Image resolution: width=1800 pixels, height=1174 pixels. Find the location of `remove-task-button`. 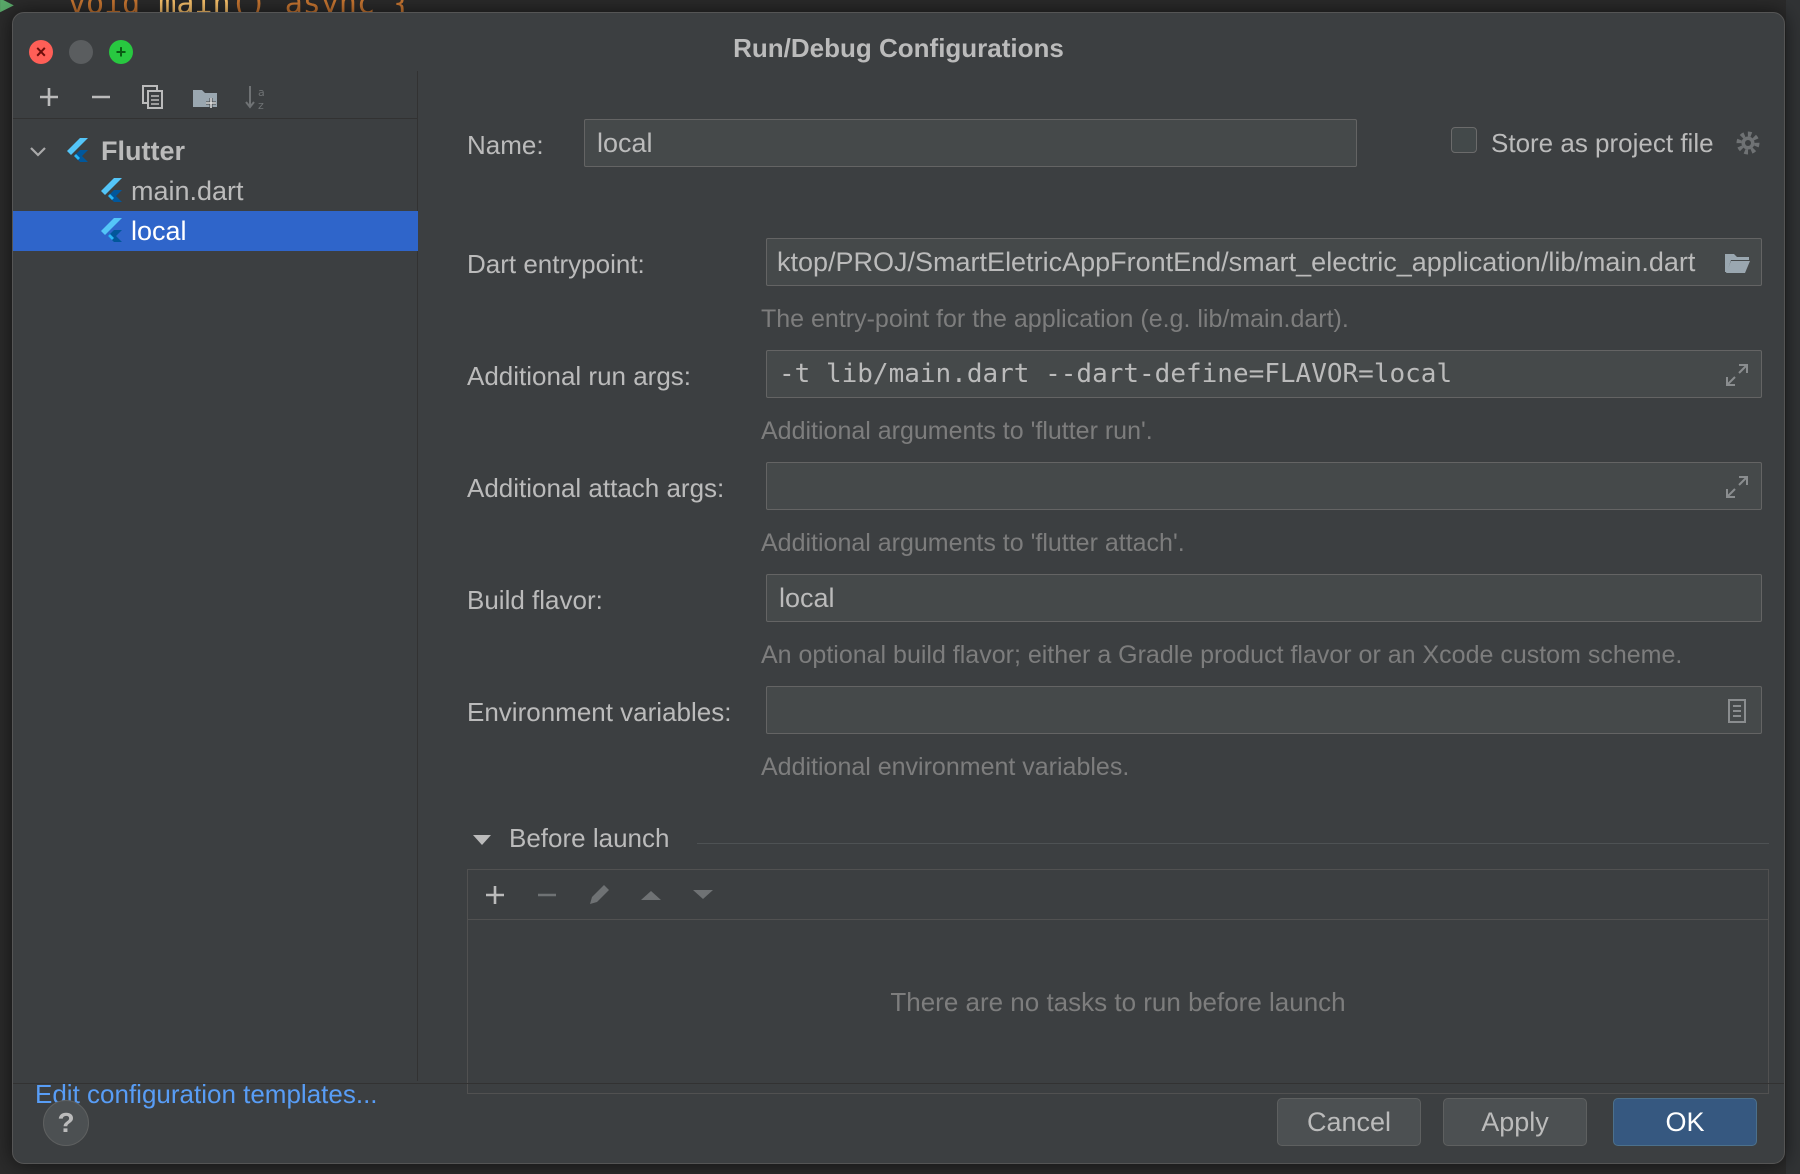

remove-task-button is located at coordinates (547, 895).